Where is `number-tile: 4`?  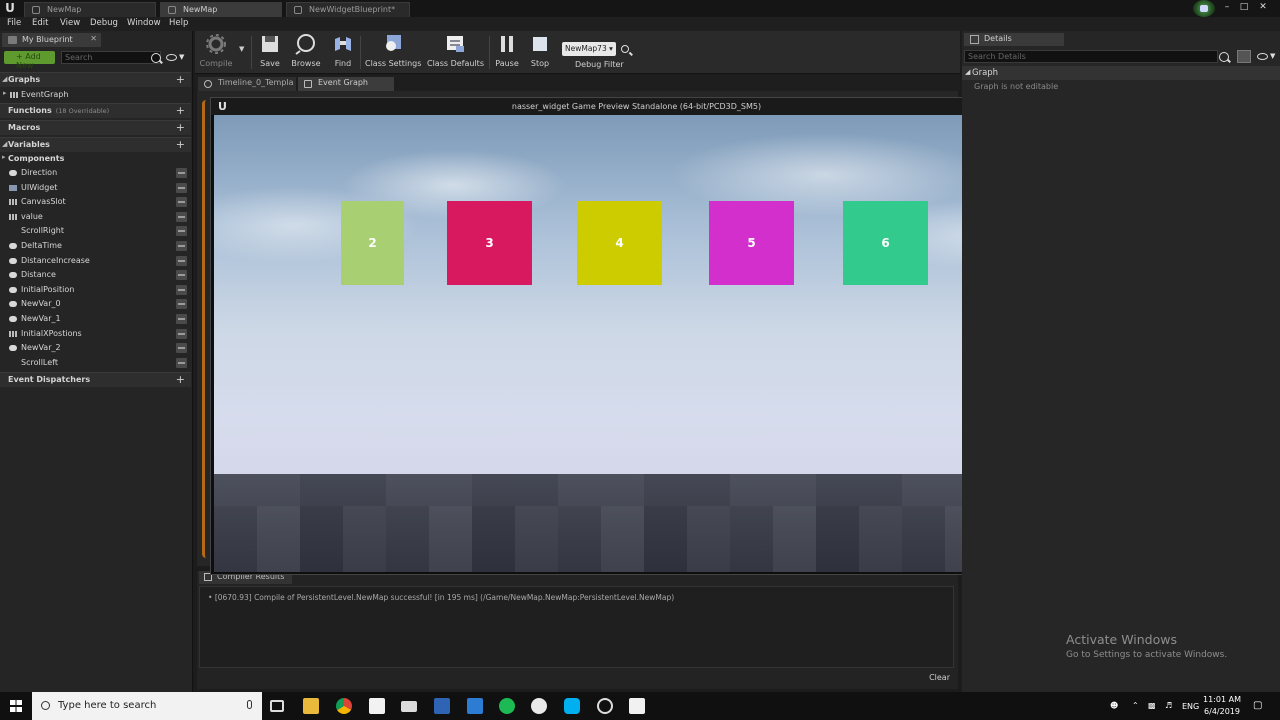
number-tile: 4 is located at coordinates (619, 243).